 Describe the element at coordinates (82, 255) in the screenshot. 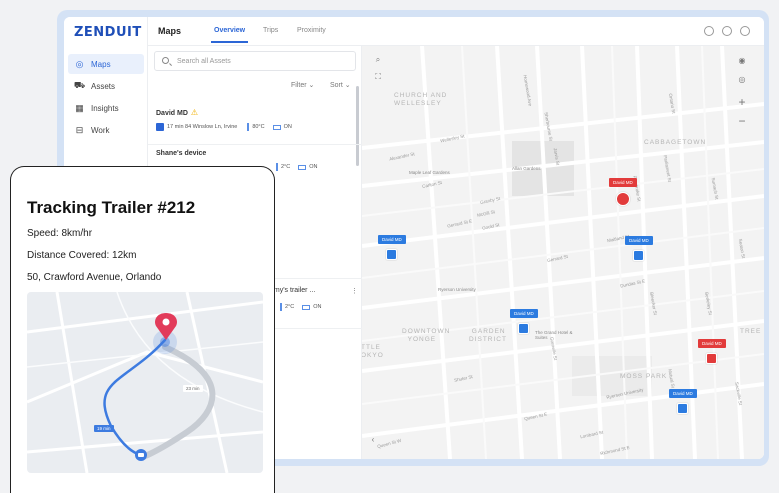

I see `distance-text: Distance Covered: 12km` at that location.